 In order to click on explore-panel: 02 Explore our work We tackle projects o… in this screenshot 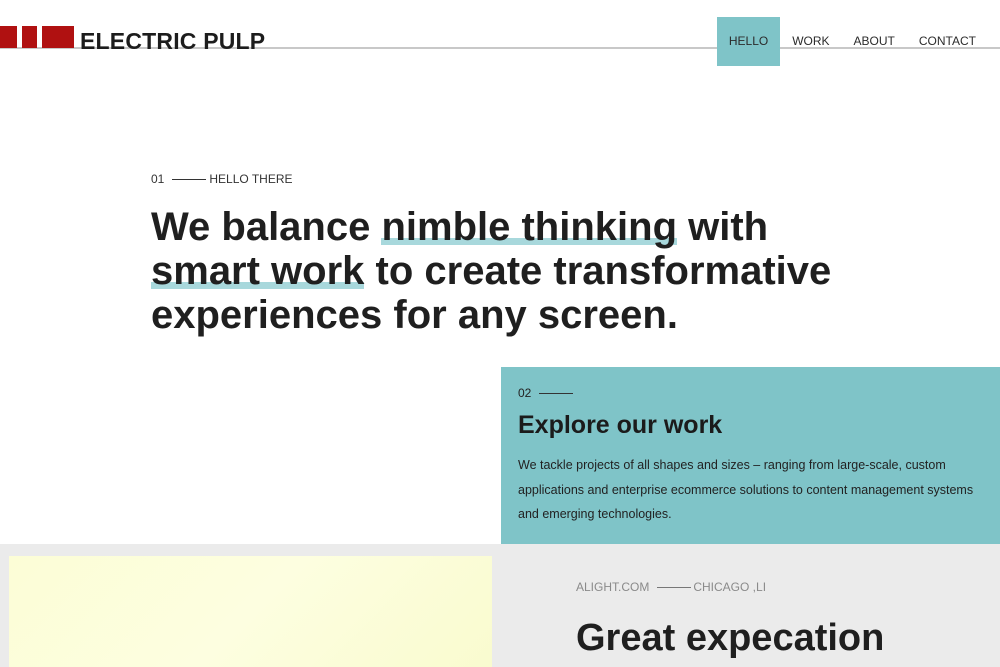, I will do `click(750, 455)`.